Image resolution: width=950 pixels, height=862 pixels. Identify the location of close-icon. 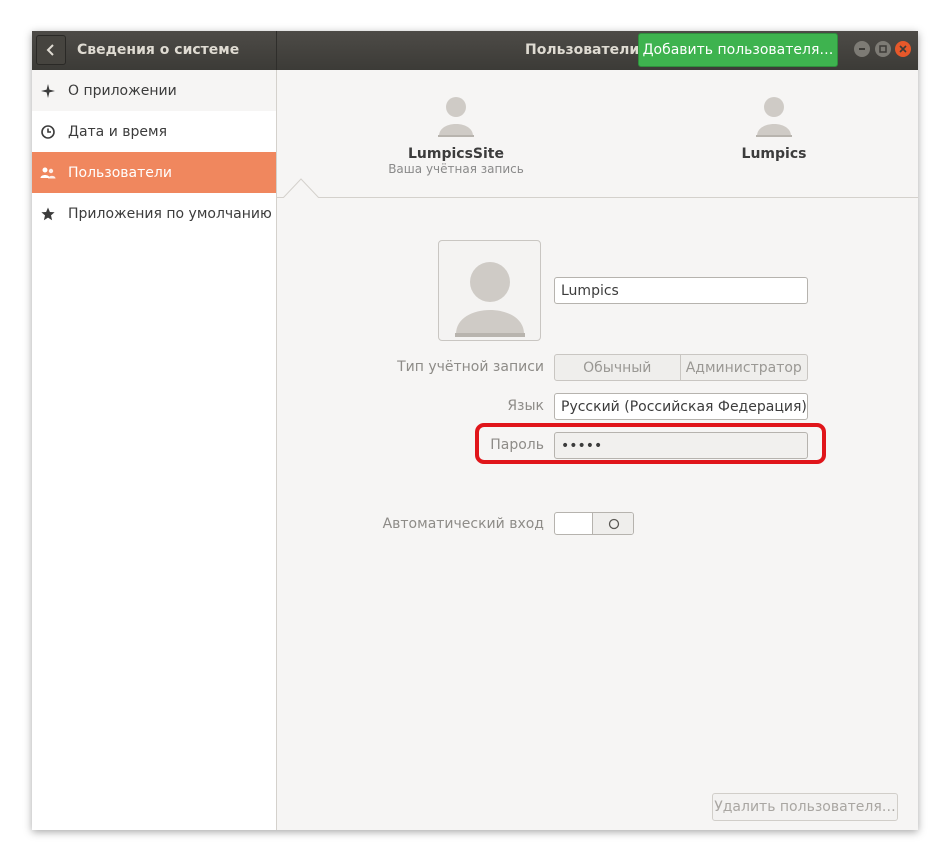
(903, 49).